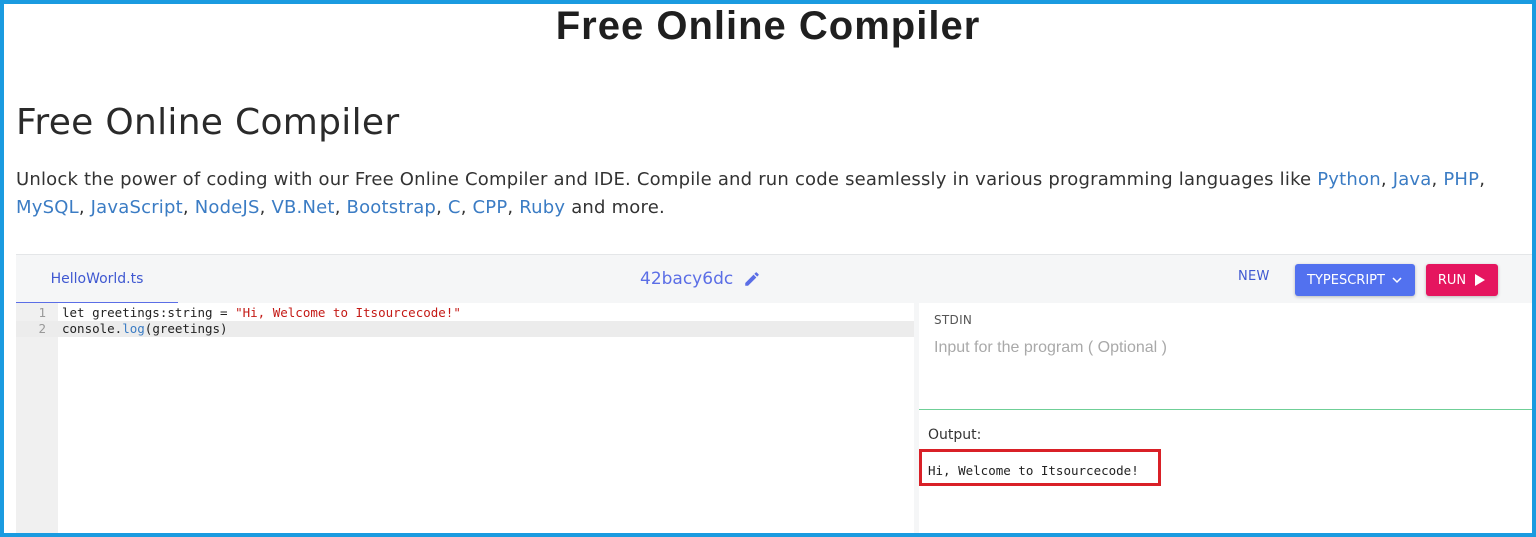  What do you see at coordinates (1346, 280) in the screenshot?
I see `language-label: TYPESCRIPT` at bounding box center [1346, 280].